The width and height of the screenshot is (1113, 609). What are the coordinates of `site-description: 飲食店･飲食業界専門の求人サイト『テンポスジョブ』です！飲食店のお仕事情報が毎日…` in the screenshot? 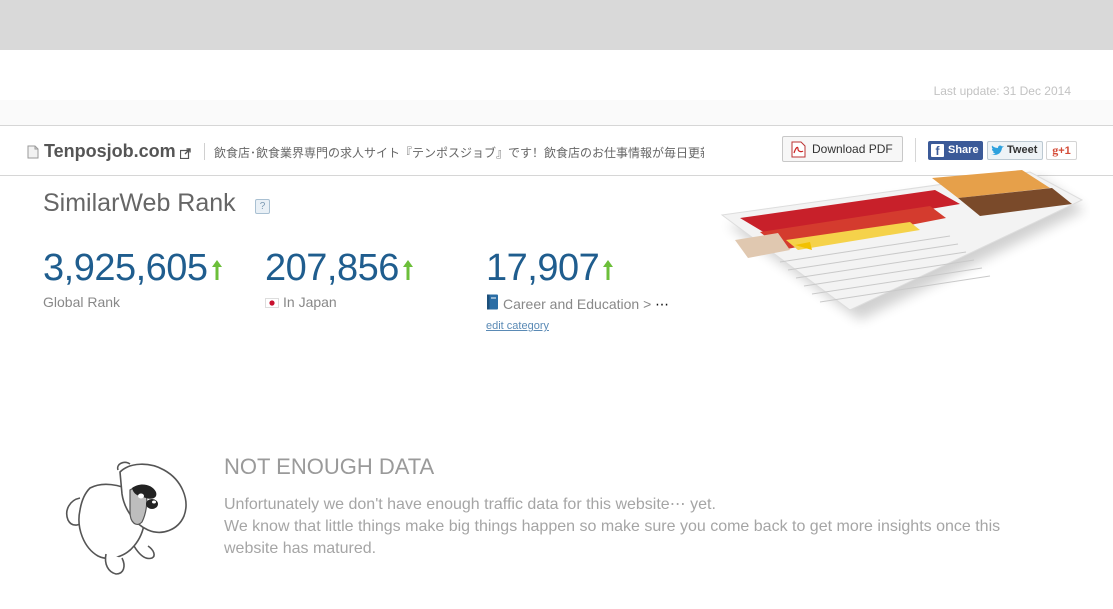 It's located at (459, 153).